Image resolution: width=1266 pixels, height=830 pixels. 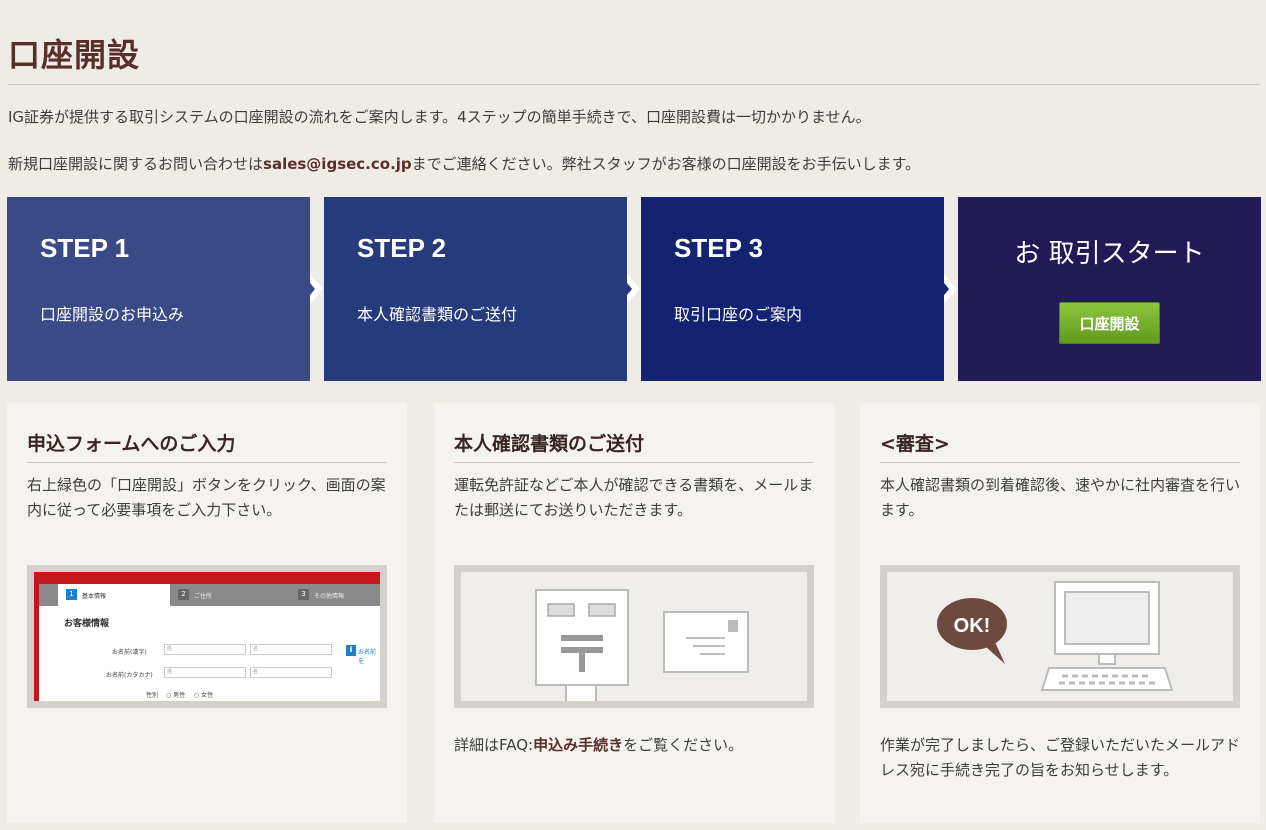 What do you see at coordinates (114, 595) in the screenshot?
I see `form-tab-basic: 1 基本情報` at bounding box center [114, 595].